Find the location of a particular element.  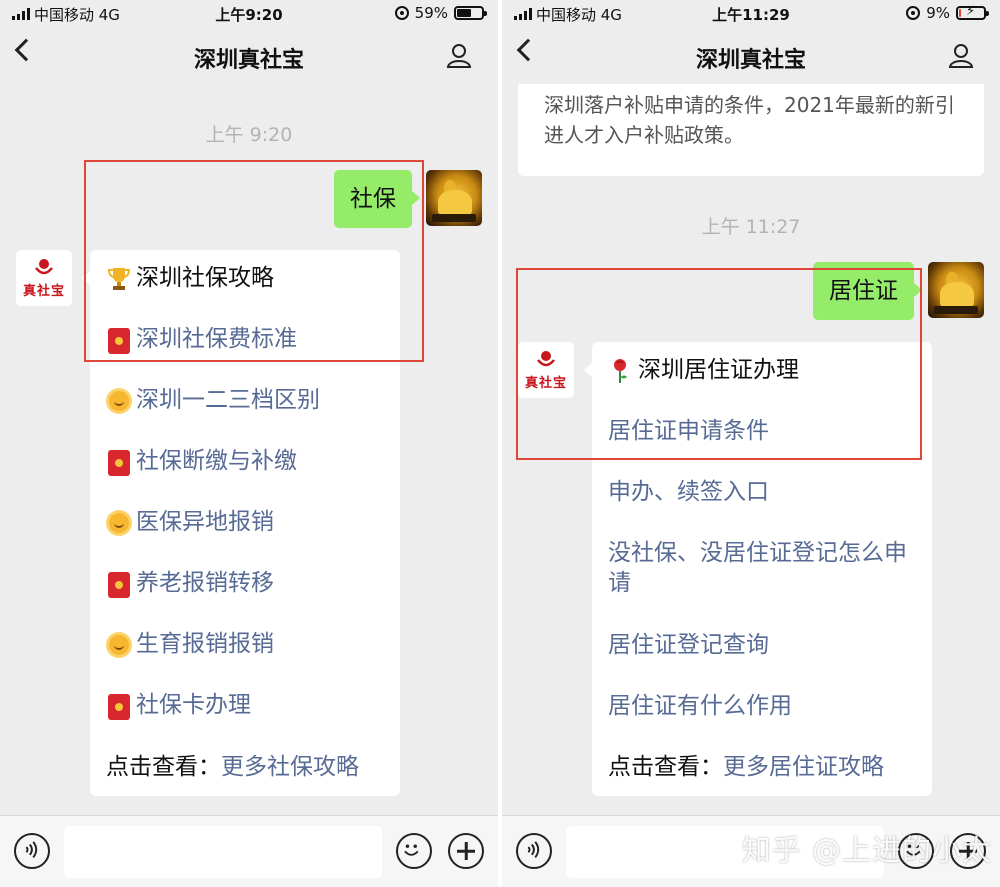

menu-item-label: 社保卡办理 is located at coordinates (263, 705).